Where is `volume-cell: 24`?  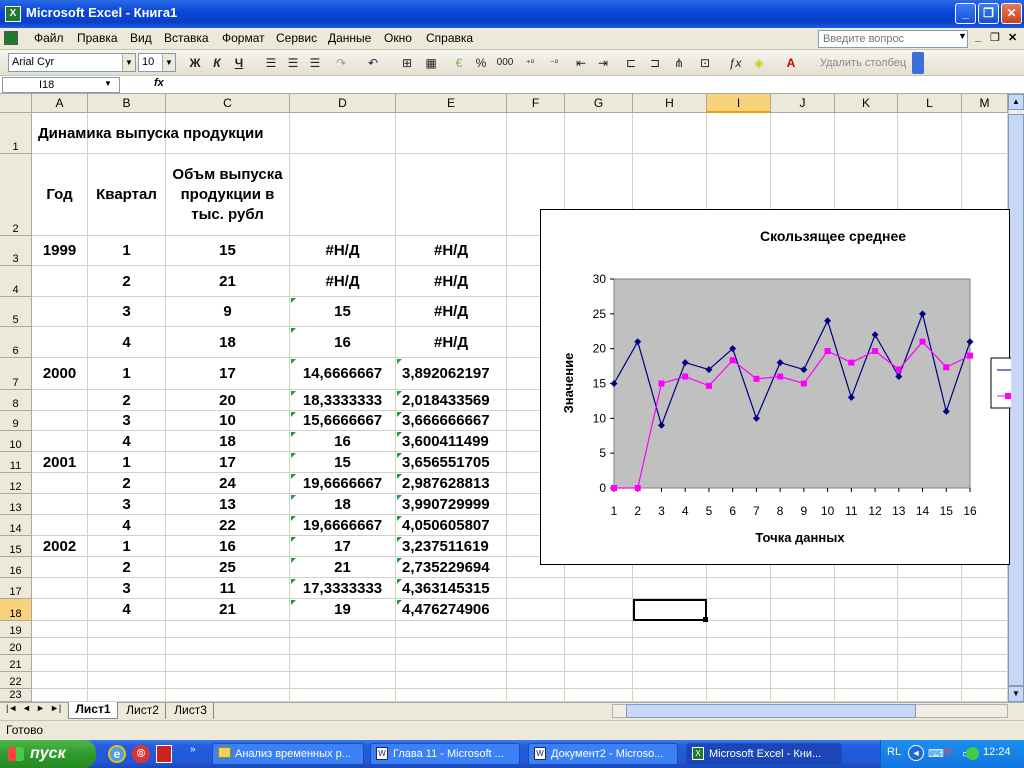 volume-cell: 24 is located at coordinates (228, 483).